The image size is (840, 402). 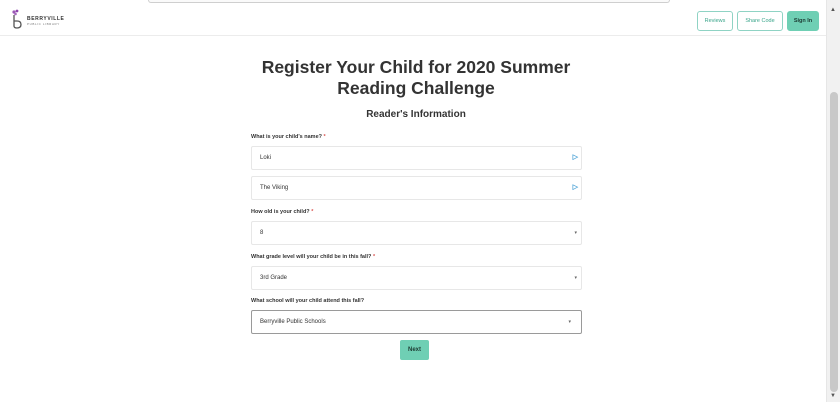 I want to click on share-code-button: Share Code, so click(x=760, y=21).